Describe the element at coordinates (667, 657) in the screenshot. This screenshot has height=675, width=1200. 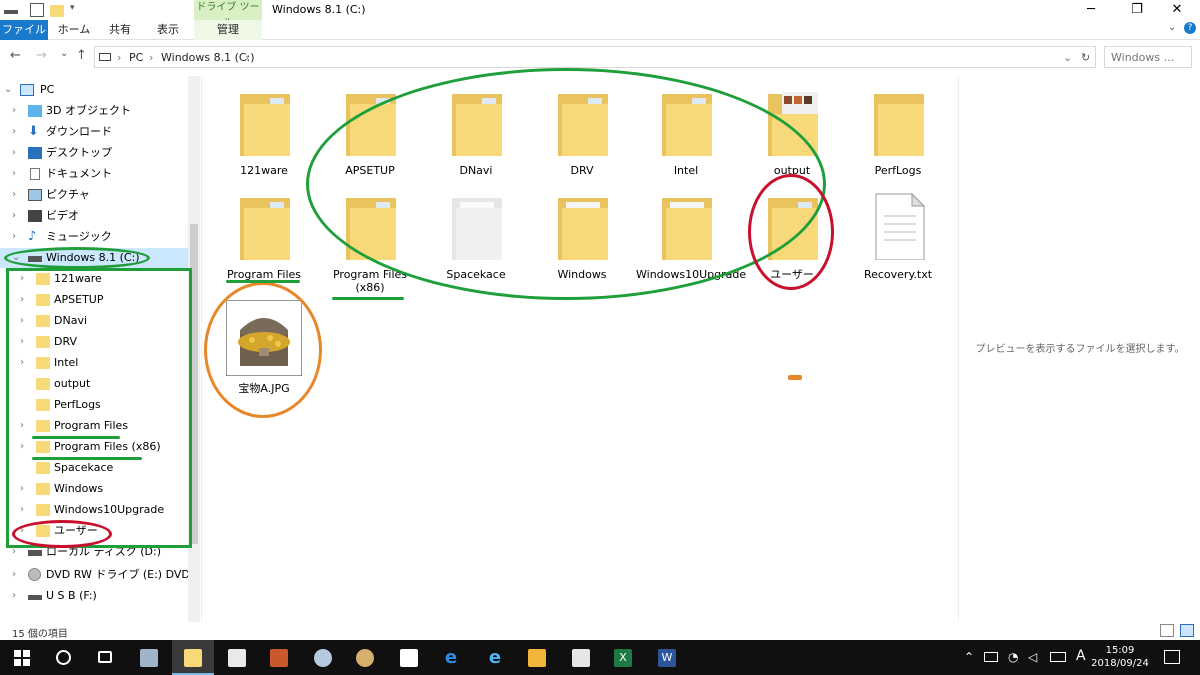
I see `taskbar-word: W` at that location.